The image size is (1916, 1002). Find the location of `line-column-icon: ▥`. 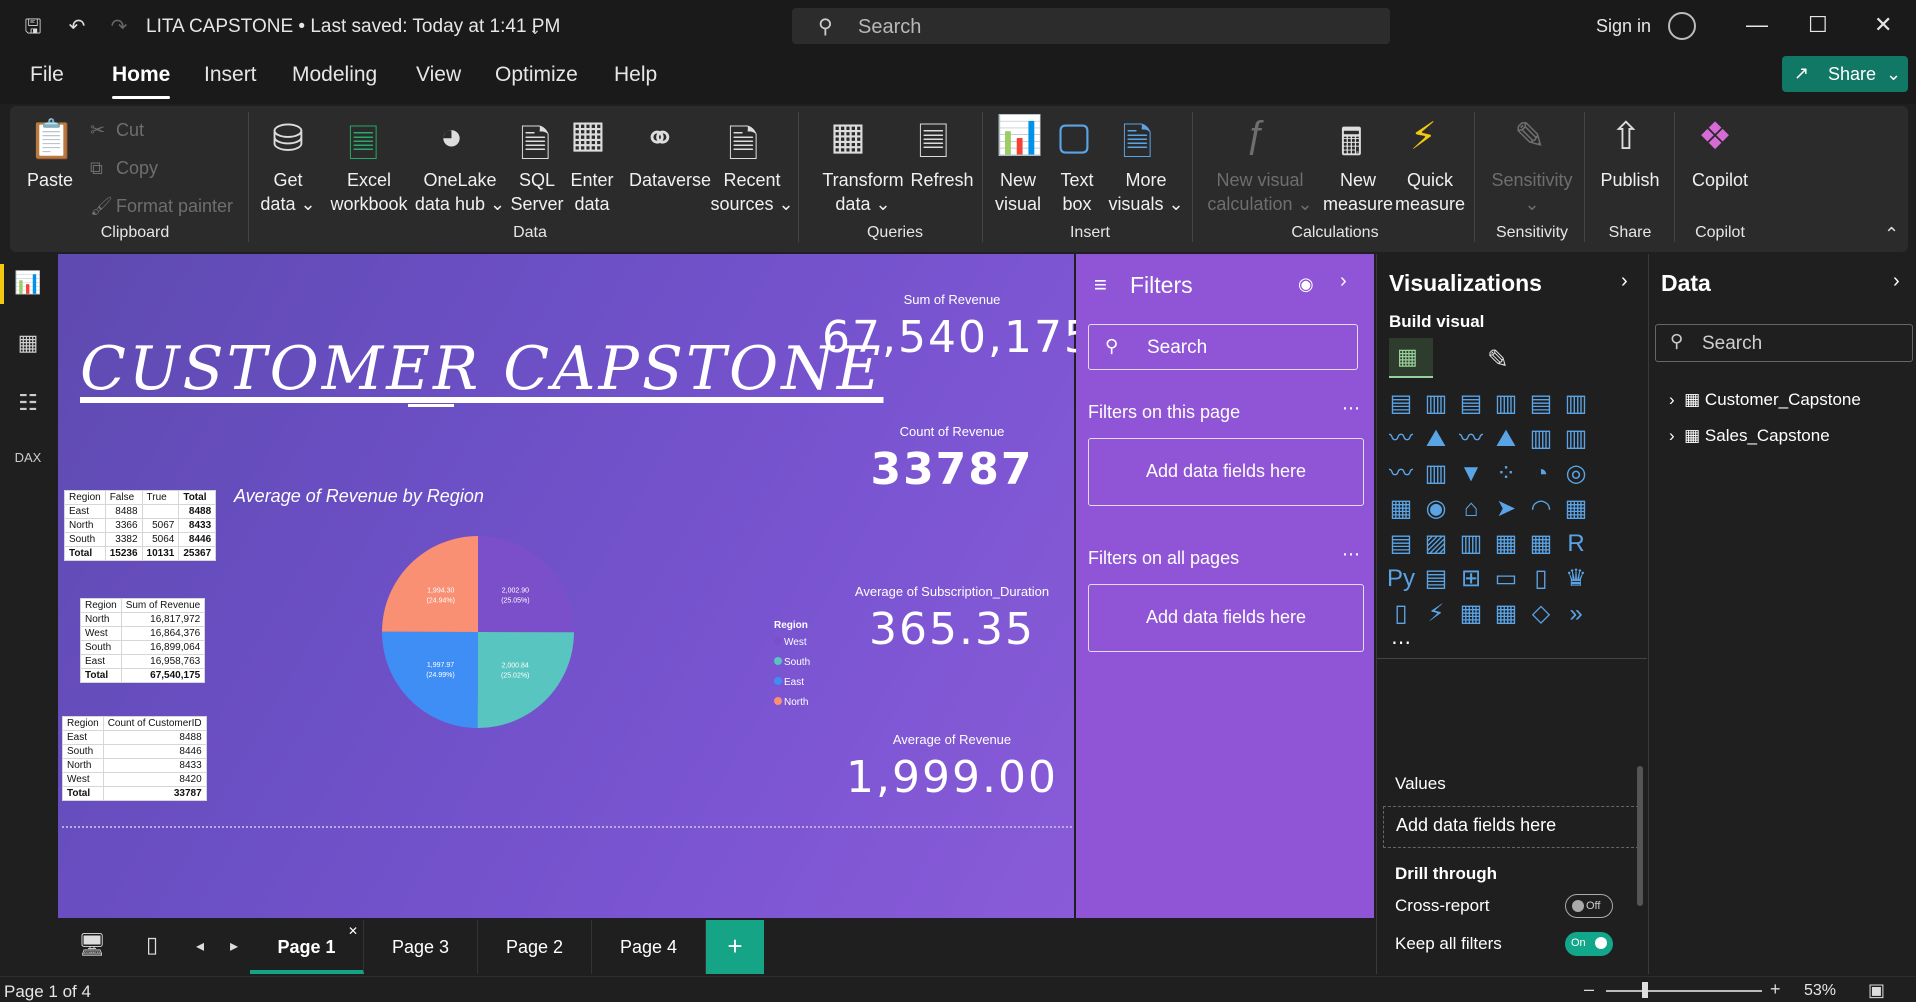

line-column-icon: ▥ is located at coordinates (1576, 439).